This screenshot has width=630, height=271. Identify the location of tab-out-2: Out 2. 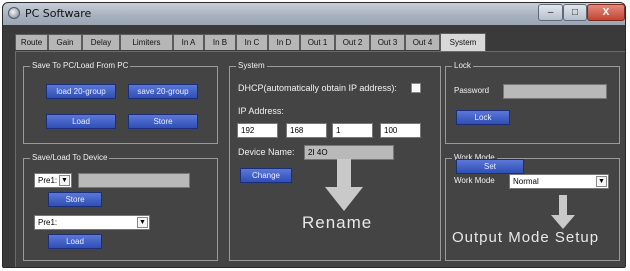
(352, 42).